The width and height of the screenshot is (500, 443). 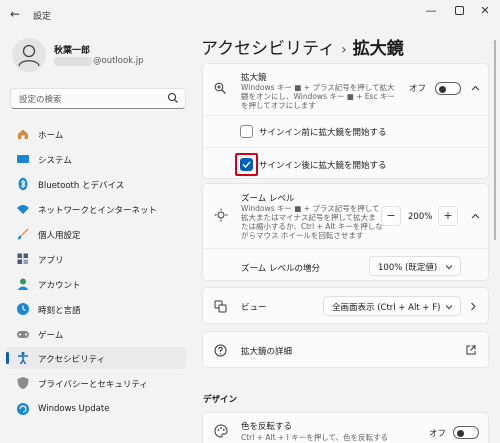 What do you see at coordinates (459, 11) in the screenshot?
I see `maximize-button` at bounding box center [459, 11].